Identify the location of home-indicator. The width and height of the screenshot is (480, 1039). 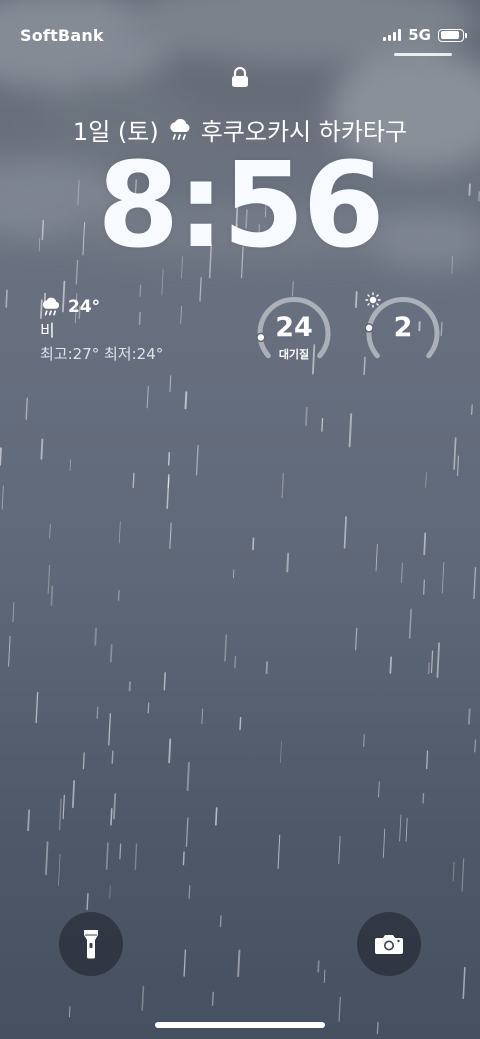
(240, 1025).